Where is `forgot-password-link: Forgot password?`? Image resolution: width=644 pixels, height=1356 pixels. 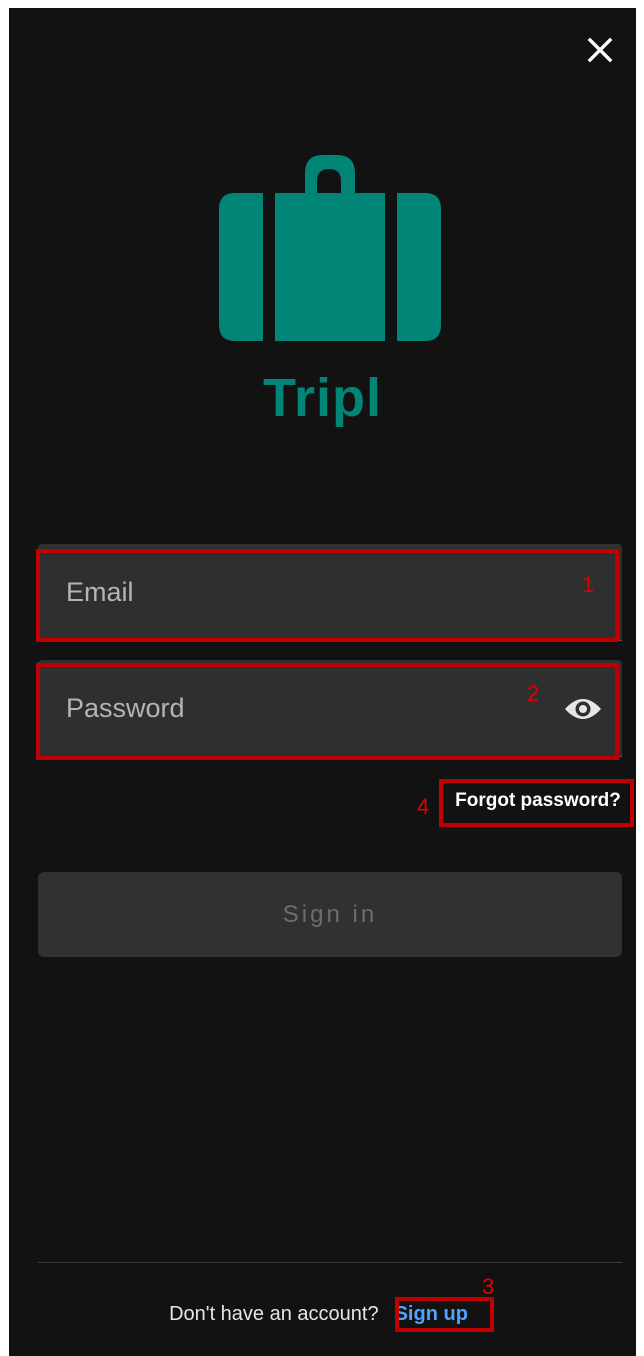
forgot-password-link: Forgot password? is located at coordinates (538, 801).